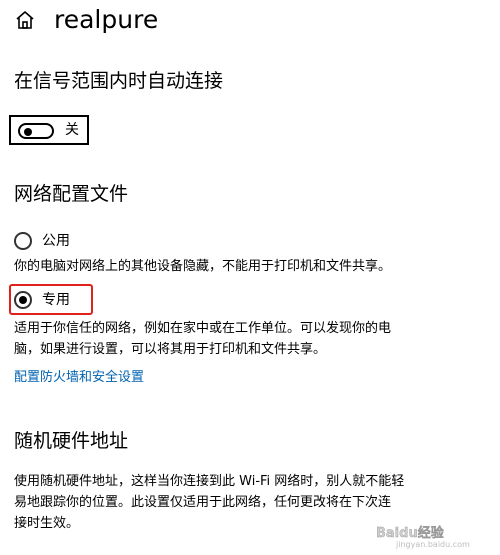  What do you see at coordinates (170, 349) in the screenshot?
I see `radio-private-description-line2: 脑，如果进行设置，可以将其用于打印机和文件共享。` at bounding box center [170, 349].